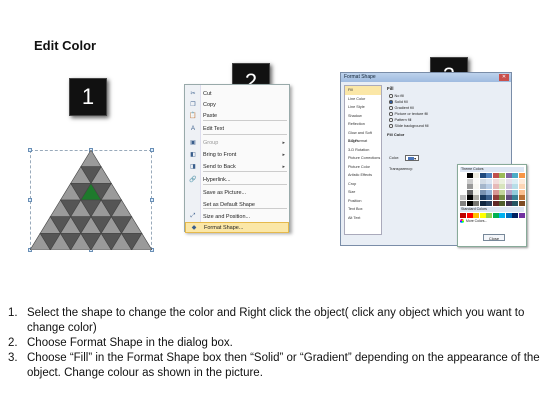  What do you see at coordinates (237, 204) in the screenshot?
I see `menu-item-set-as-default-shape: Set as Default Shape` at bounding box center [237, 204].